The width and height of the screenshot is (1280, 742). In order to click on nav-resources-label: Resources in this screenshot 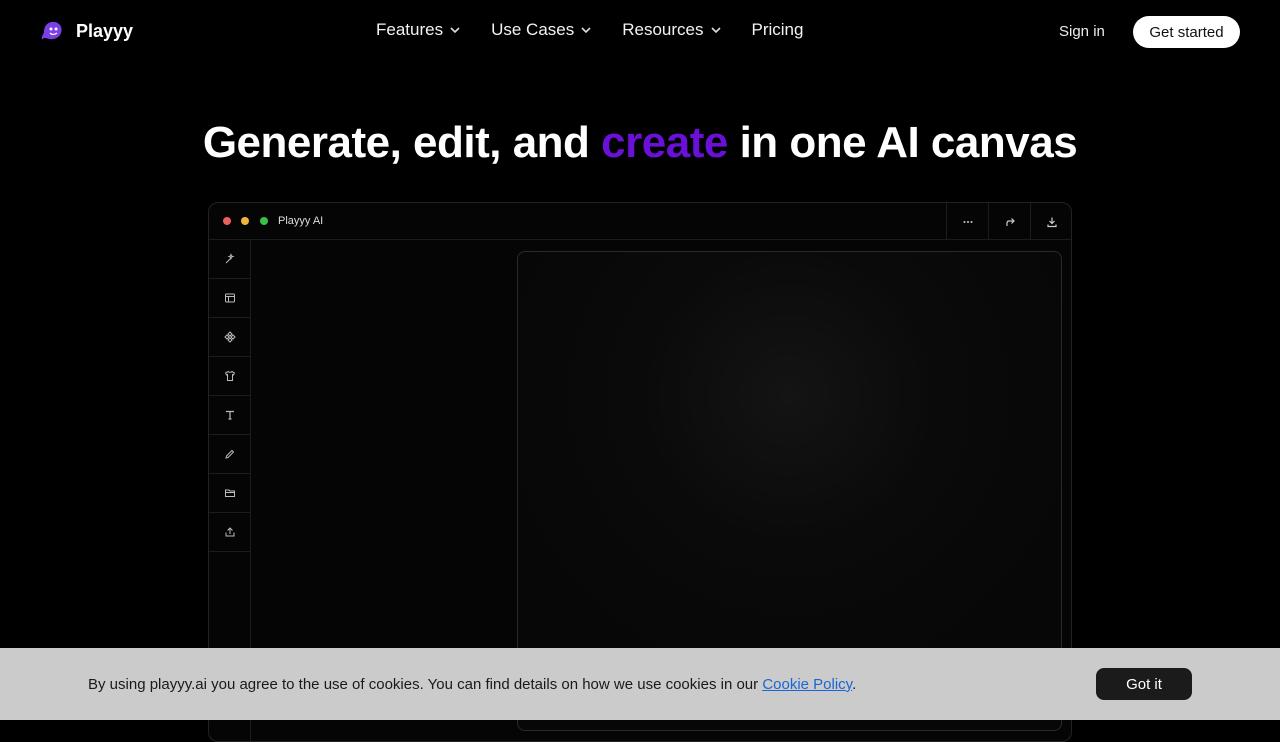, I will do `click(663, 29)`.